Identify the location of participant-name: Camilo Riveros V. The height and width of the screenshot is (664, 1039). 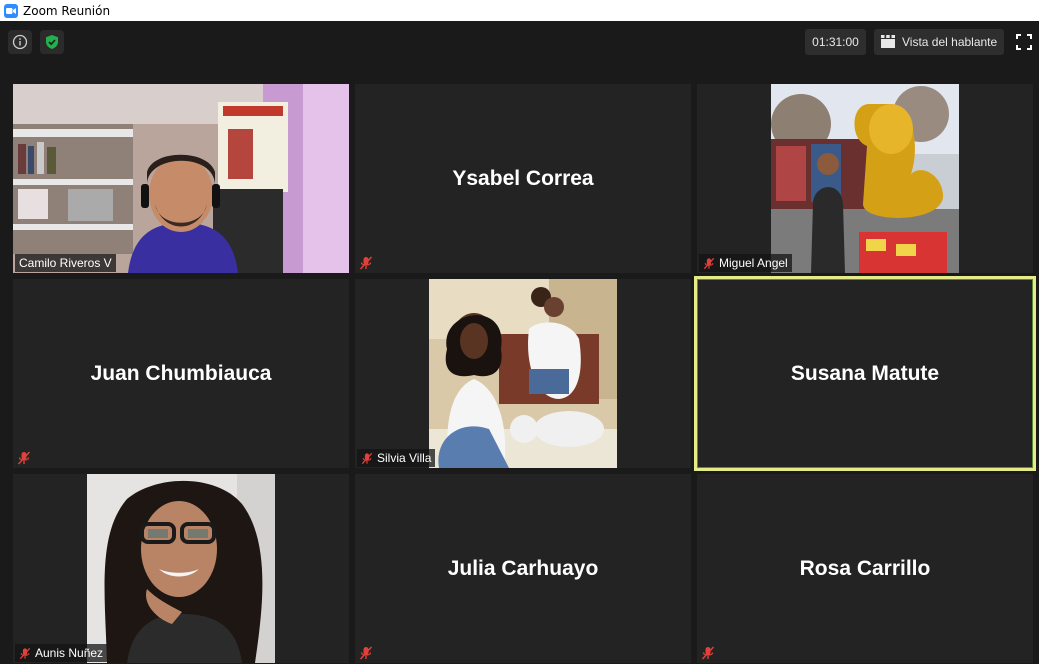
(65, 263).